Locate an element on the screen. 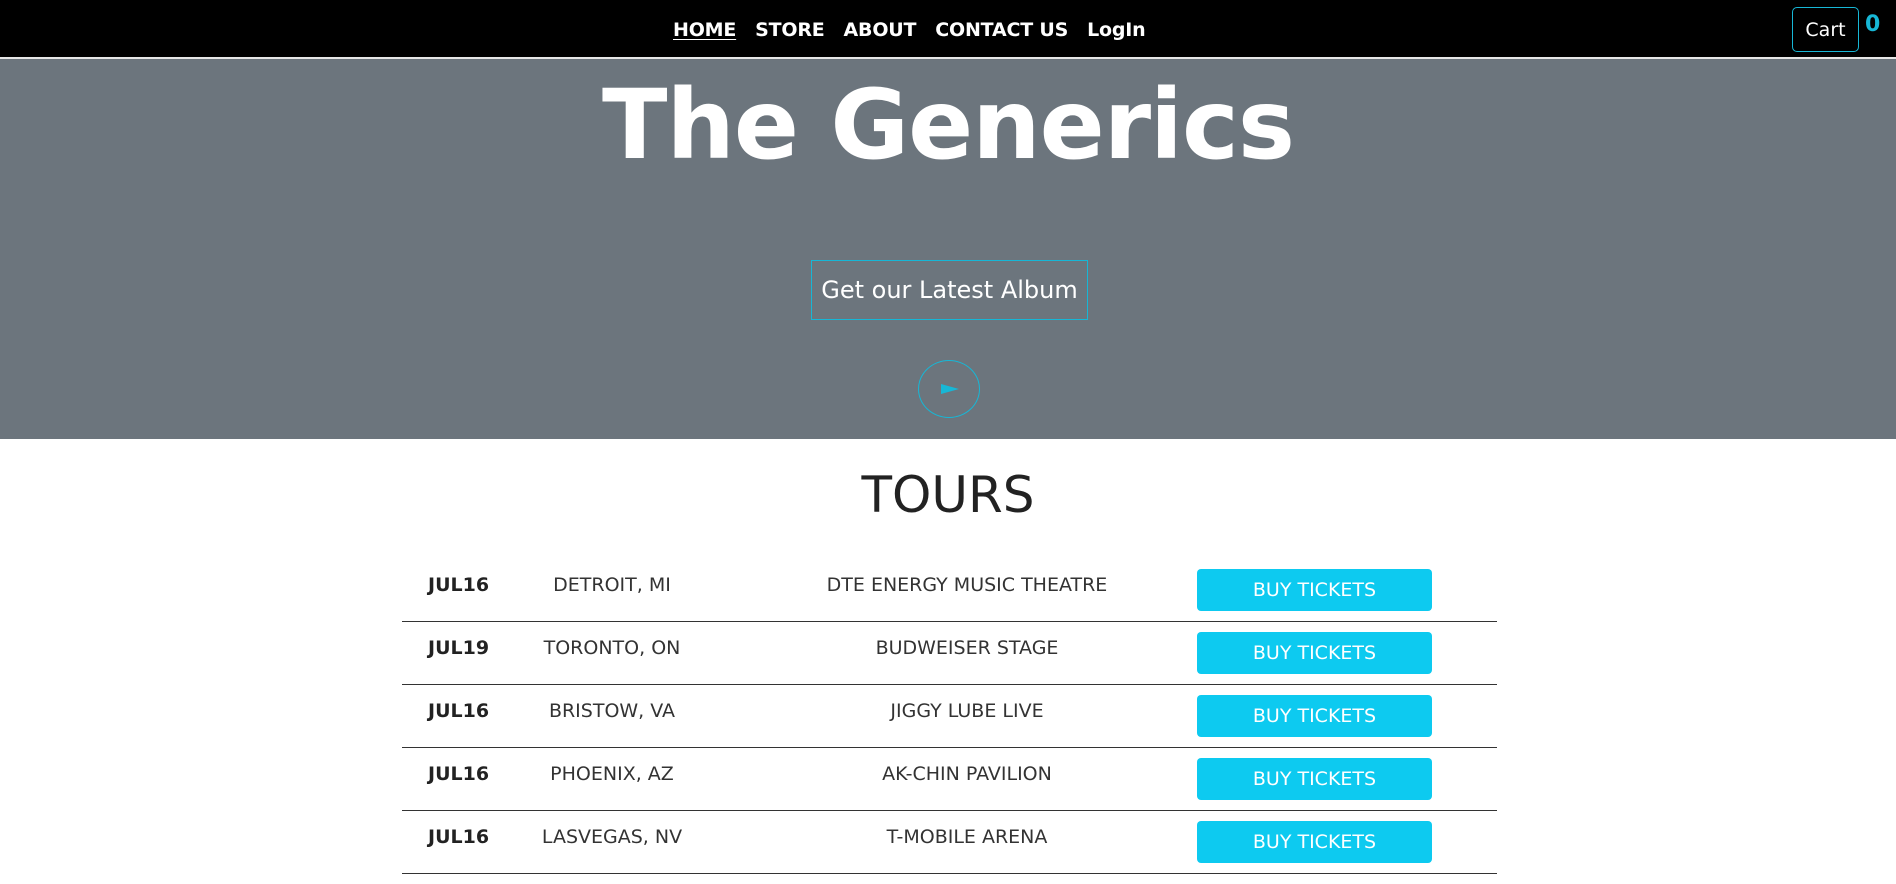 This screenshot has width=1896, height=884. nav-link-contact-us: CONTACT US is located at coordinates (1001, 30).